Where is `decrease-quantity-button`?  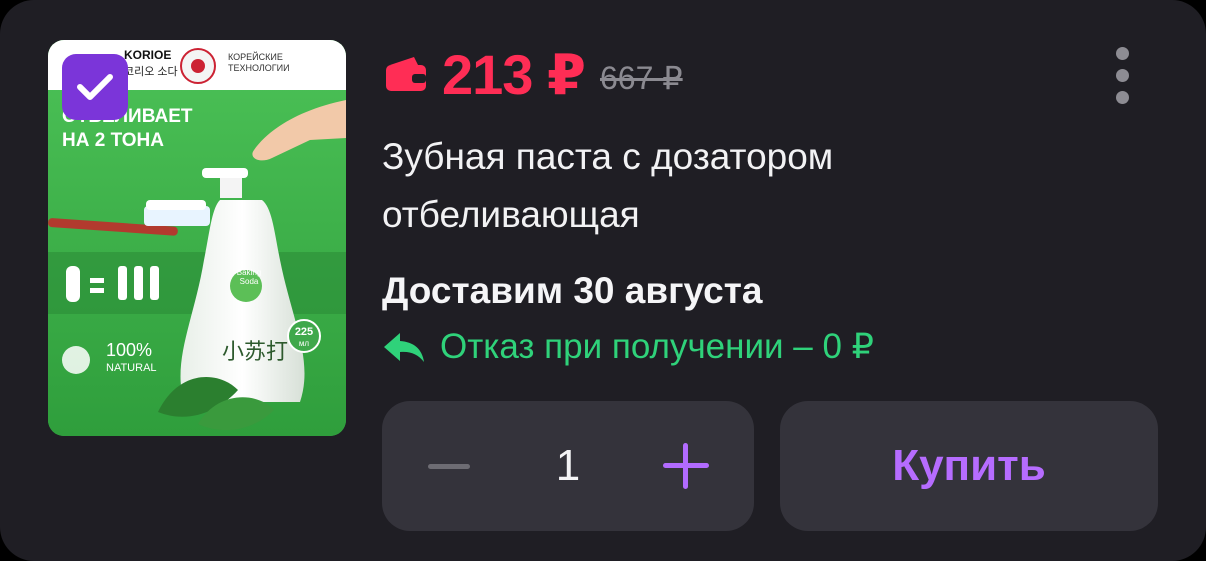 decrease-quantity-button is located at coordinates (452, 466).